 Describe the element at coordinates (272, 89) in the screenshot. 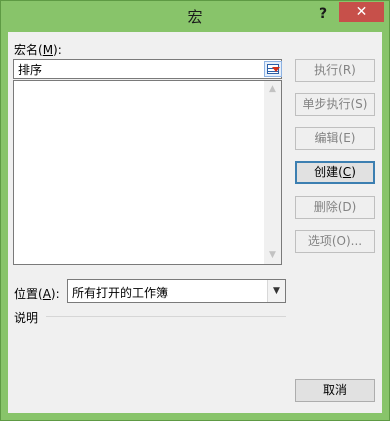

I see `scroll-up-icon: ▲` at that location.